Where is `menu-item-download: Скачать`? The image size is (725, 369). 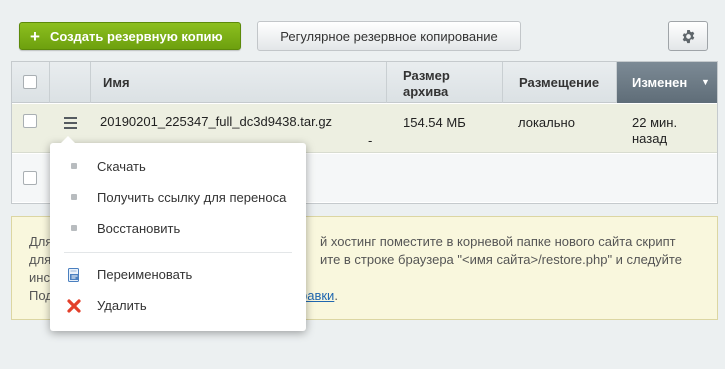
menu-item-download: Скачать is located at coordinates (178, 167).